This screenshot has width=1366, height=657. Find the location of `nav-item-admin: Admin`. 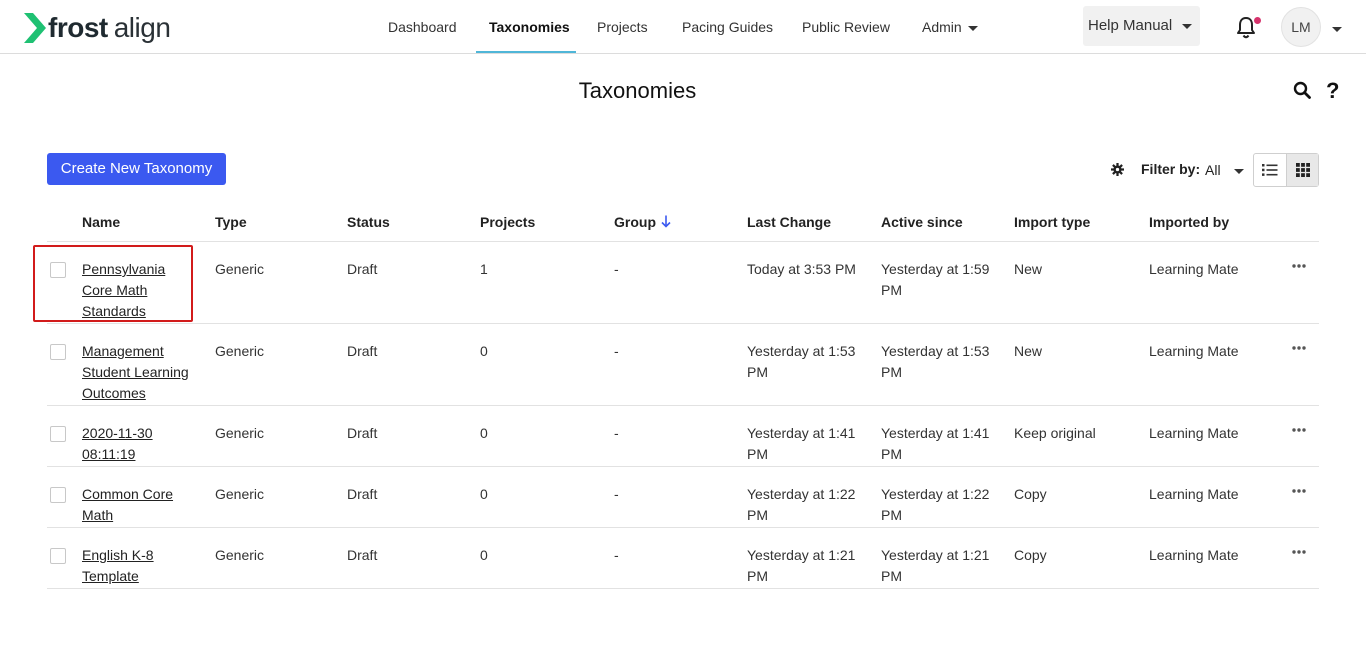

nav-item-admin: Admin is located at coordinates (950, 27).